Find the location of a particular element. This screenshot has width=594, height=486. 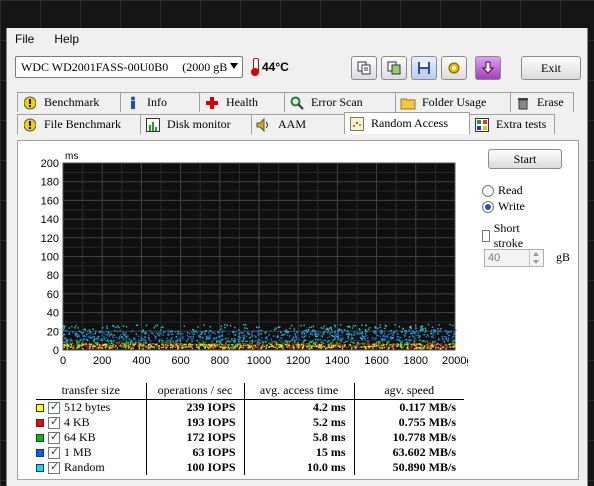

tab-benchmark: Benchmark is located at coordinates (69, 102).